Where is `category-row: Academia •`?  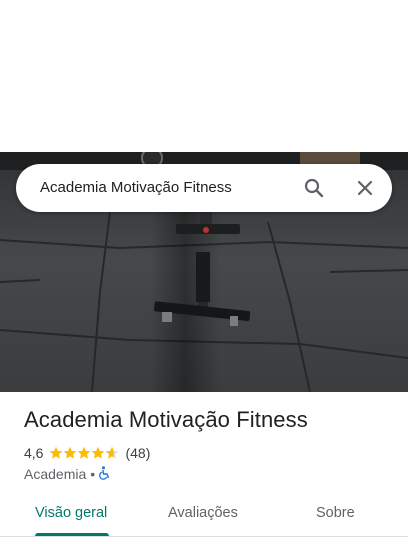 category-row: Academia • is located at coordinates (67, 474).